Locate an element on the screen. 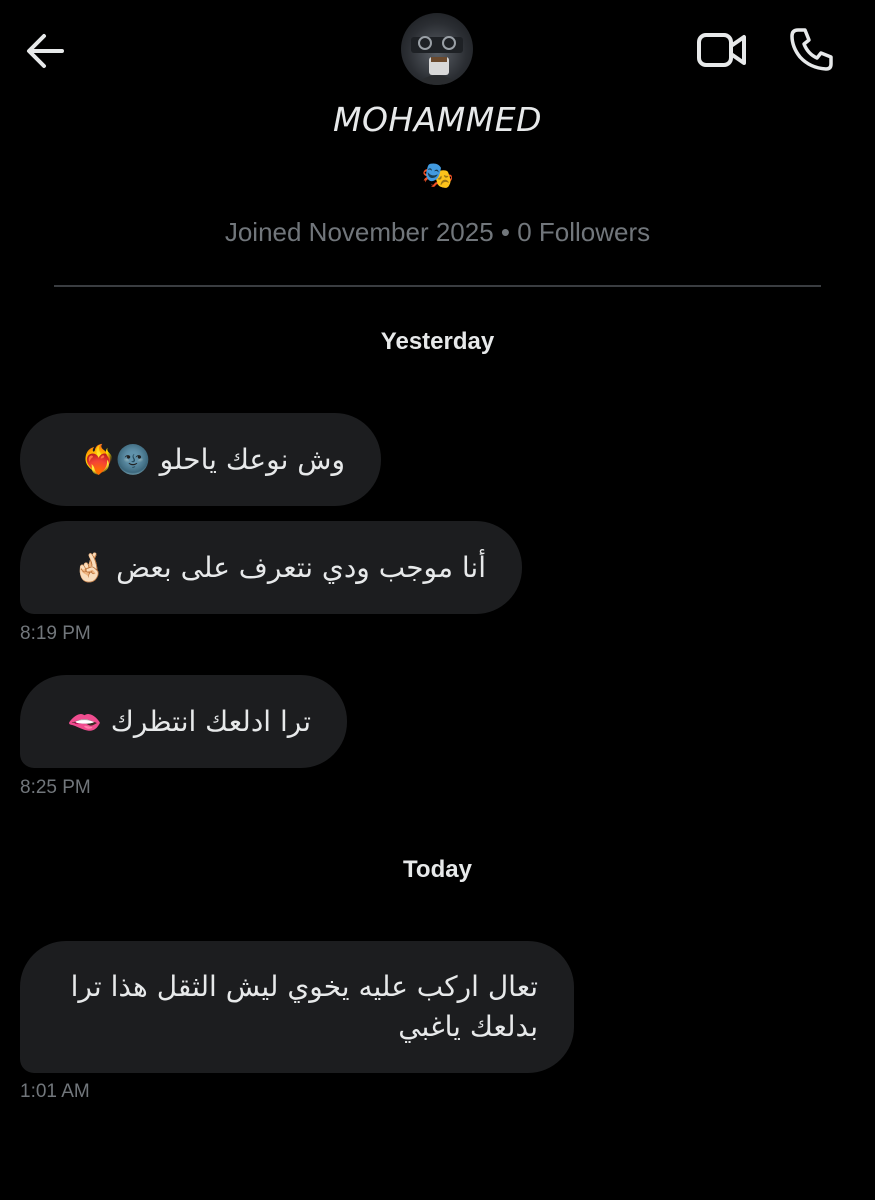  message-text: أنا موجب ودي نتعرف على بعض 🤞🏻 is located at coordinates (279, 567).